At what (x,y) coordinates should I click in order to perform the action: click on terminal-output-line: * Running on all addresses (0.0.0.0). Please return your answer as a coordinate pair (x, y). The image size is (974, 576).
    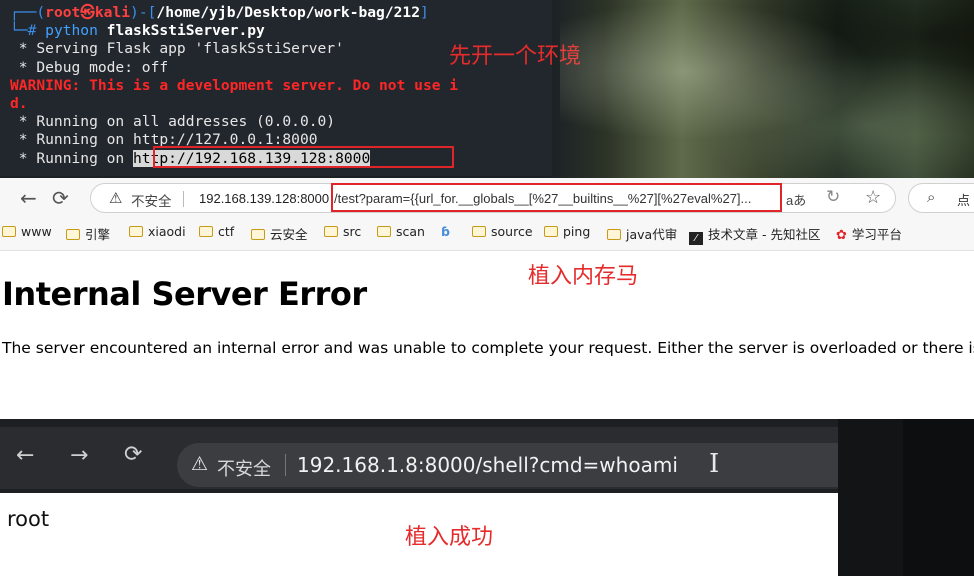
    Looking at the image, I should click on (173, 122).